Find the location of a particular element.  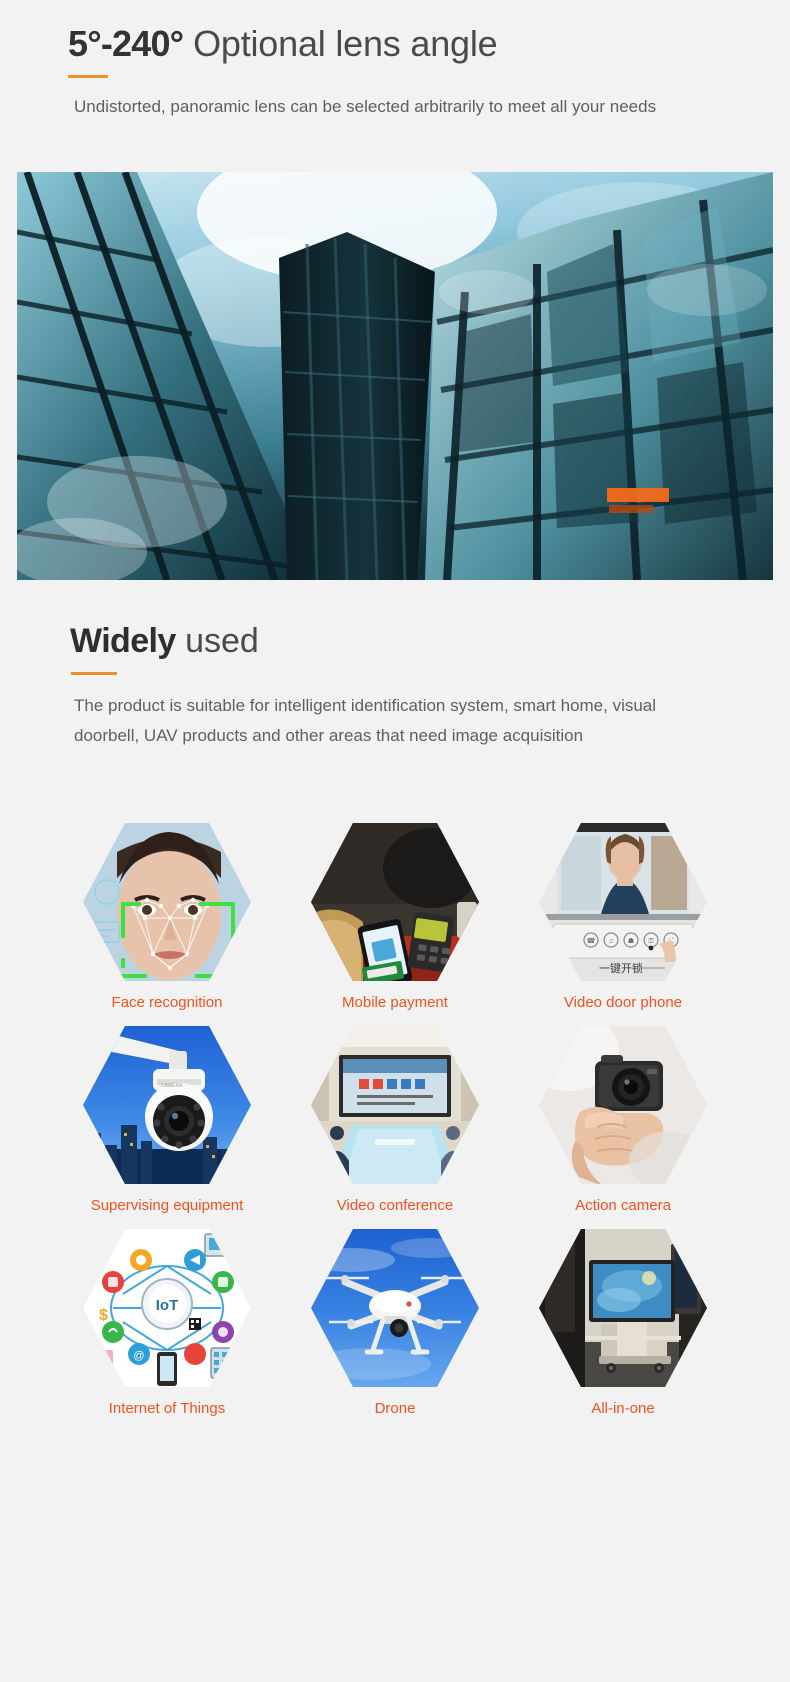

internet-of-things-illustration: IoT @ $ is located at coordinates (167, 1308).